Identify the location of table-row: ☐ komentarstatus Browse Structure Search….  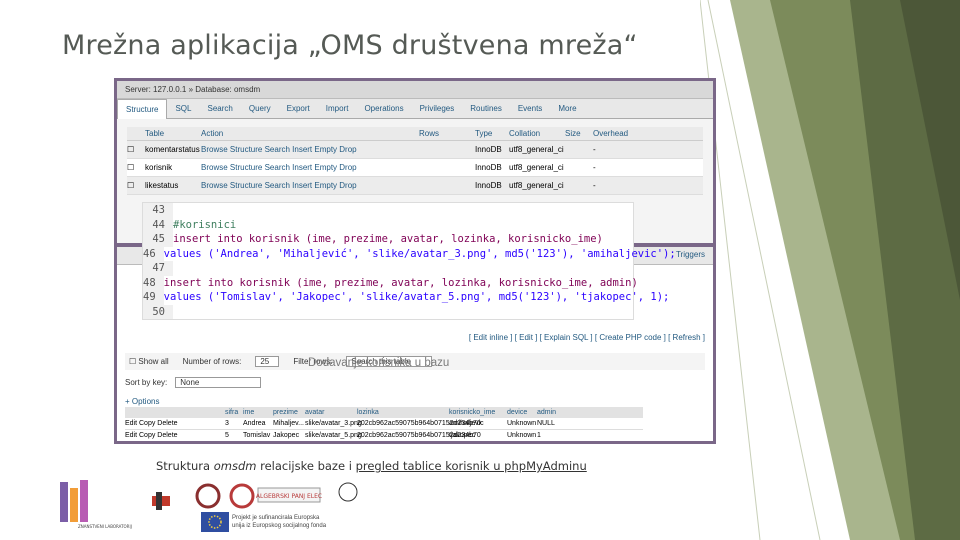
(415, 150).